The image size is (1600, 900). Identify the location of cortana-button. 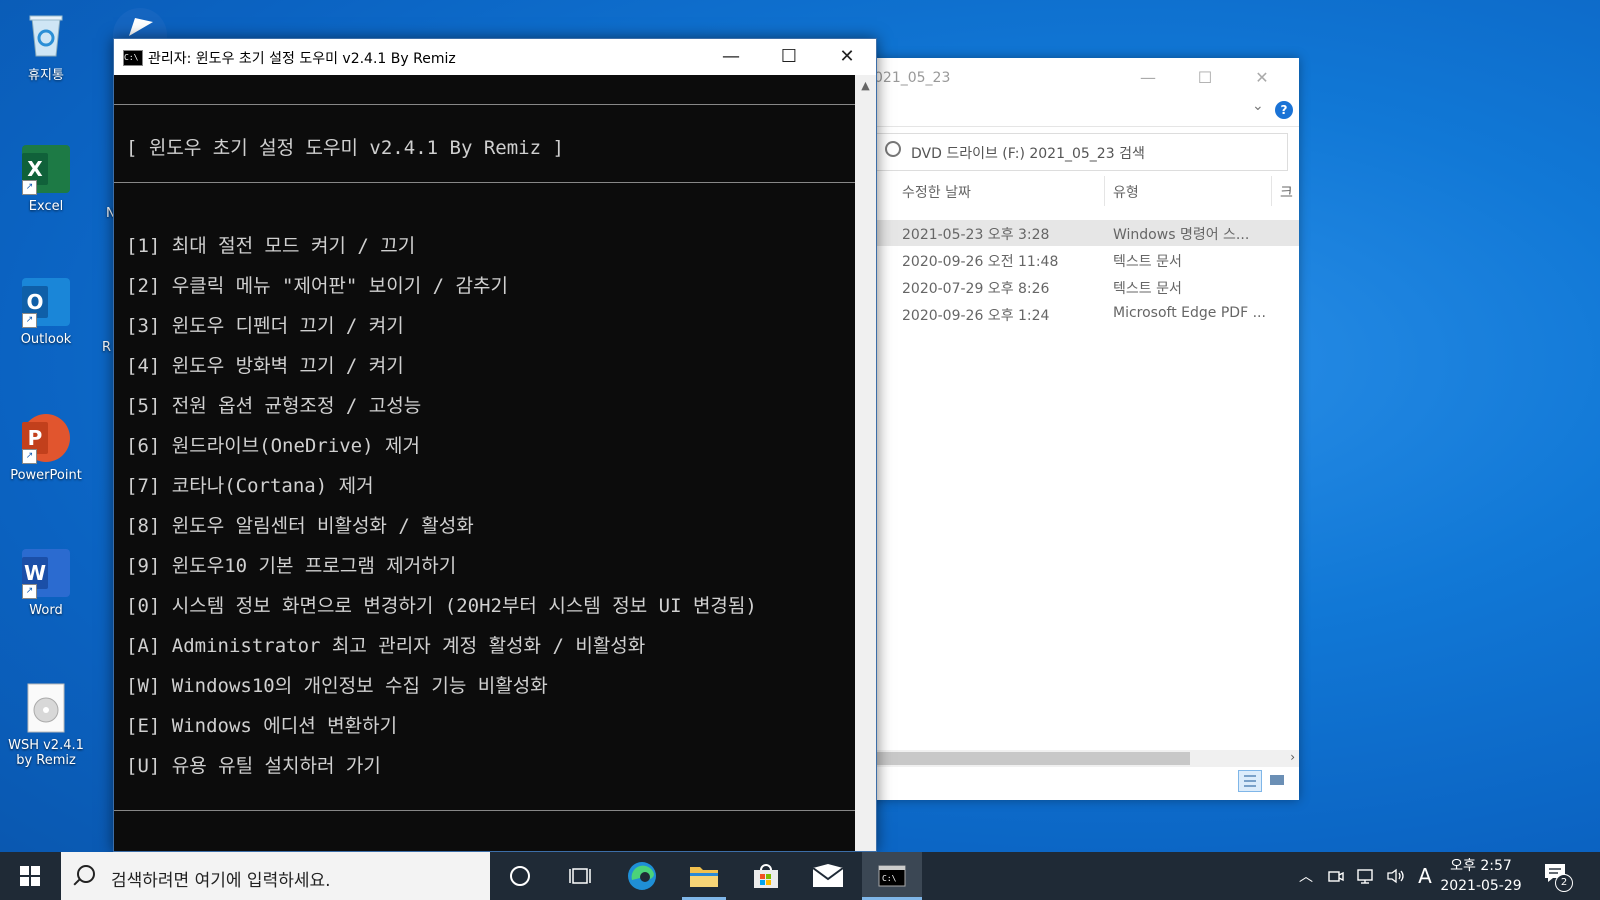
(520, 876).